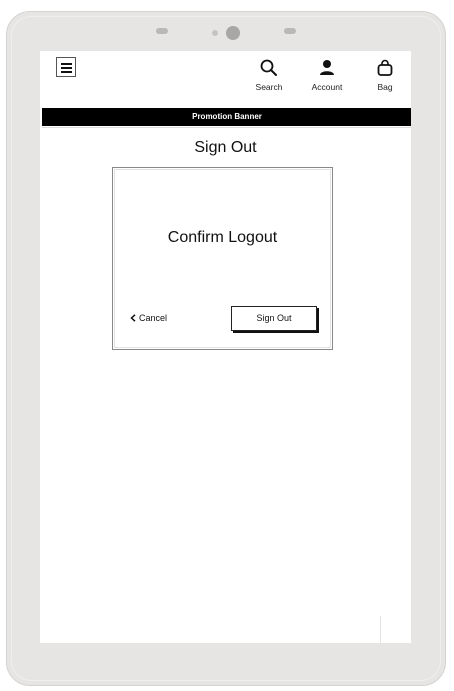 The image size is (454, 691). What do you see at coordinates (269, 68) in the screenshot?
I see `search-icon` at bounding box center [269, 68].